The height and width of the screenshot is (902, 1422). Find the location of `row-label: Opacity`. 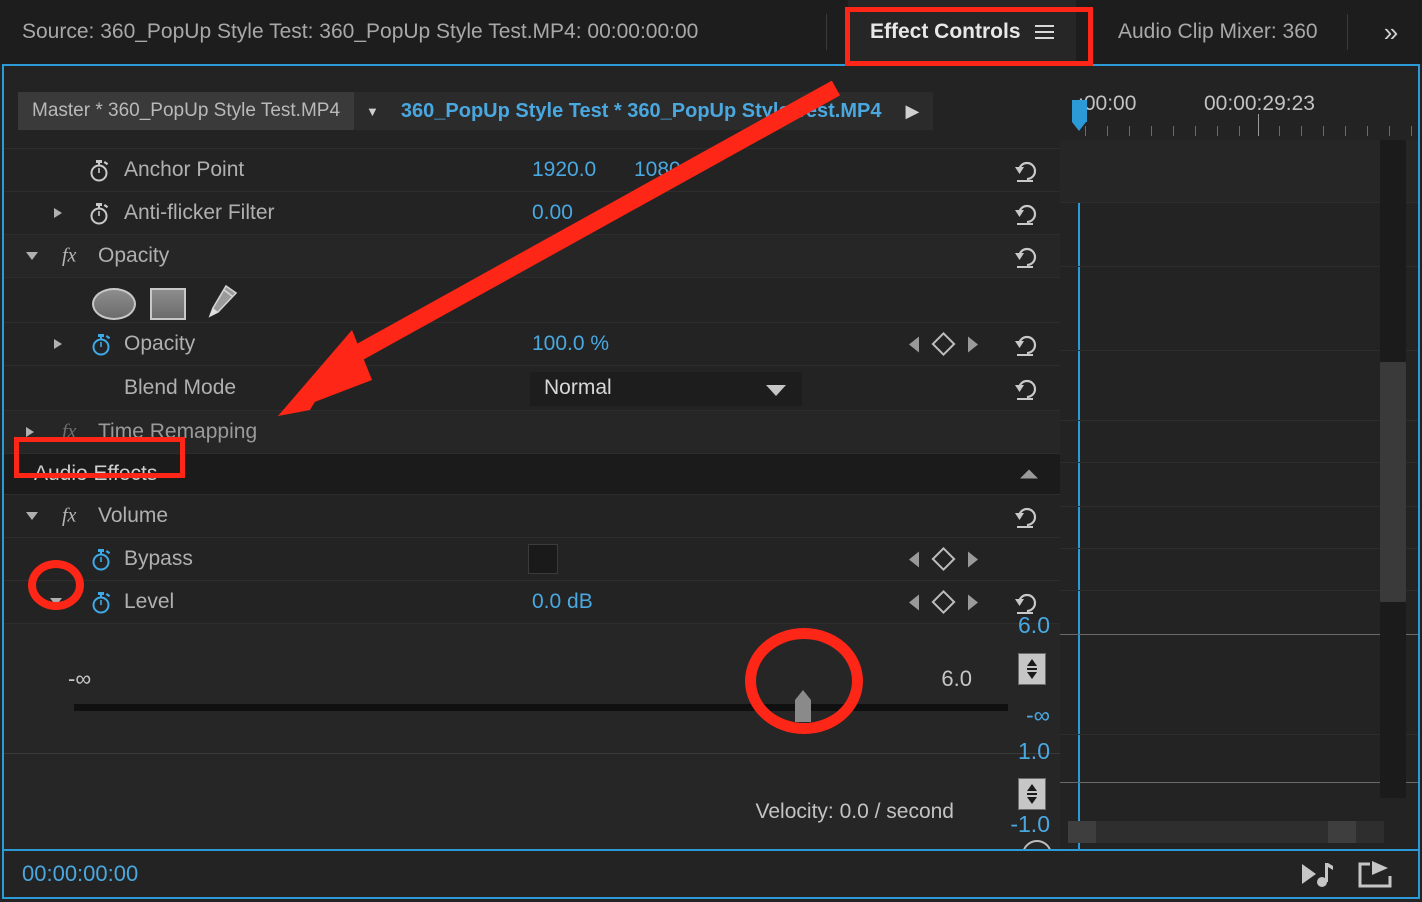

row-label: Opacity is located at coordinates (134, 255).